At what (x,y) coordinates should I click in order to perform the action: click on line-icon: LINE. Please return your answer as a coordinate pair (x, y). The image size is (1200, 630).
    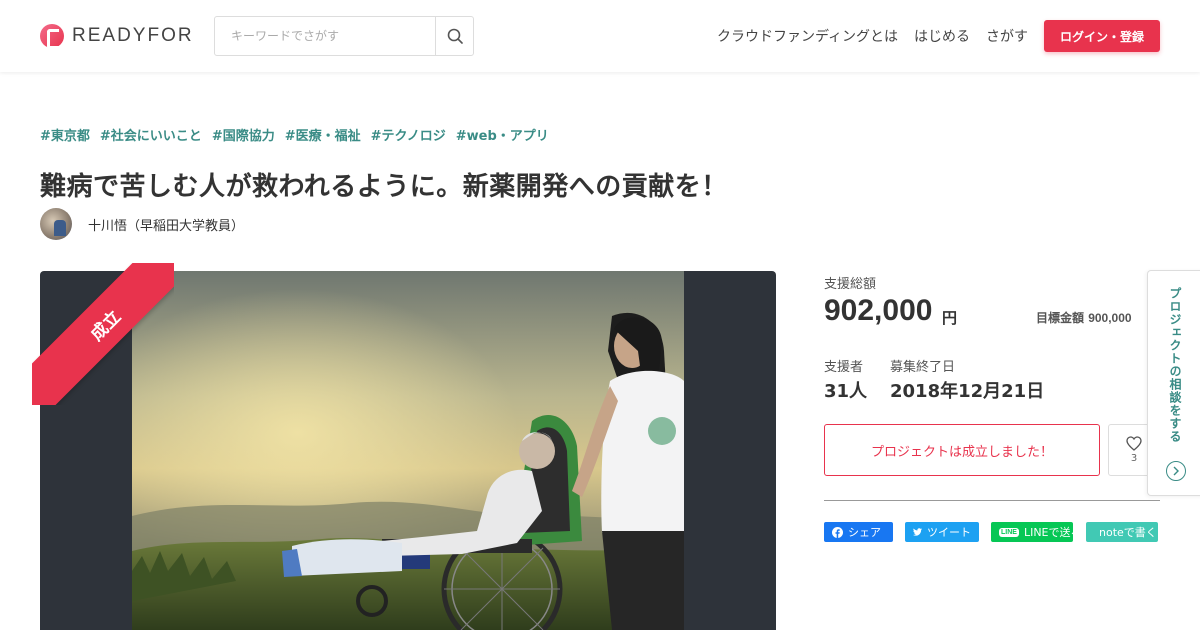
    Looking at the image, I should click on (1009, 532).